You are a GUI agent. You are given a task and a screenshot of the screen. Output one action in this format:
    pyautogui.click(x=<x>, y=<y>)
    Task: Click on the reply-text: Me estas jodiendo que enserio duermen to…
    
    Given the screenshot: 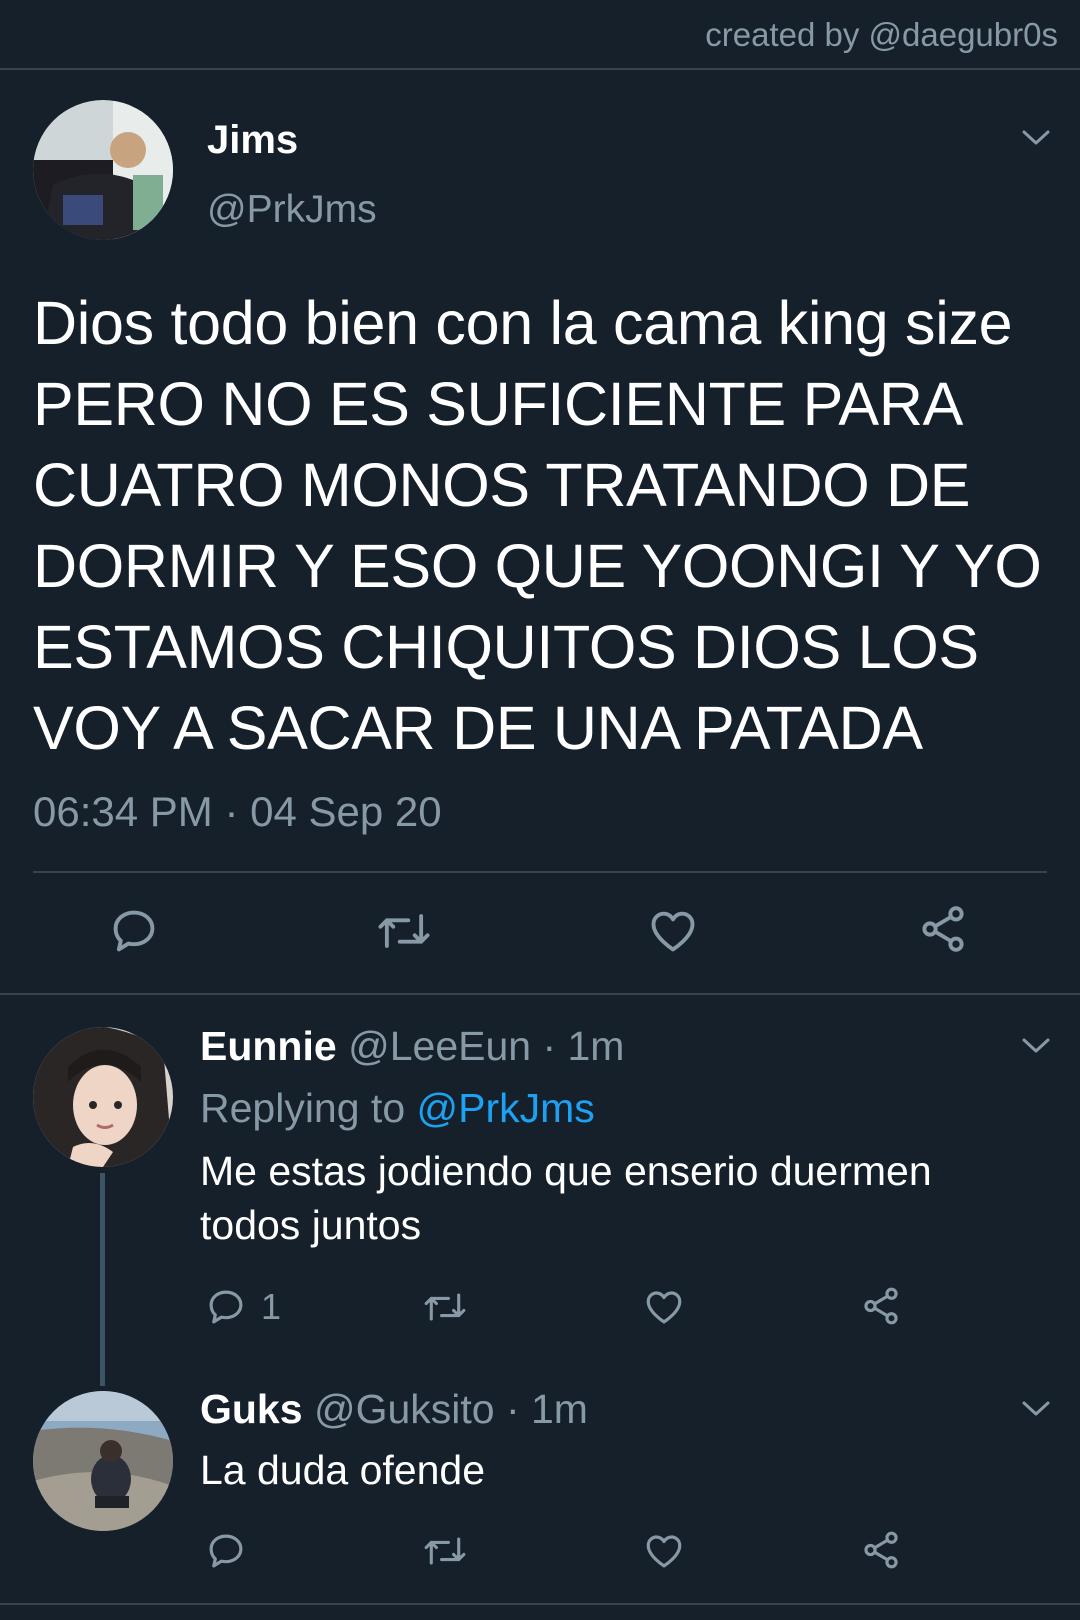 What is the action you would take?
    pyautogui.click(x=566, y=1198)
    